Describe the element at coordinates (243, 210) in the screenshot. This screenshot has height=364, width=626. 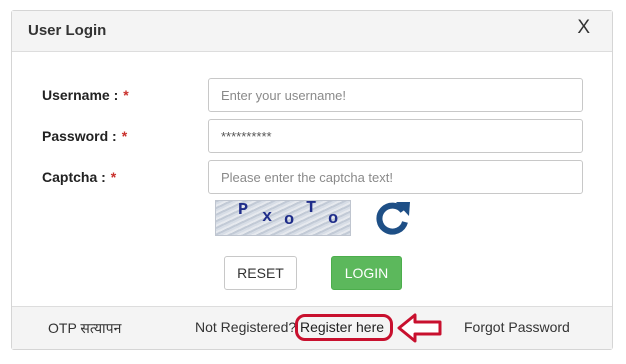
I see `captcha-char: P` at that location.